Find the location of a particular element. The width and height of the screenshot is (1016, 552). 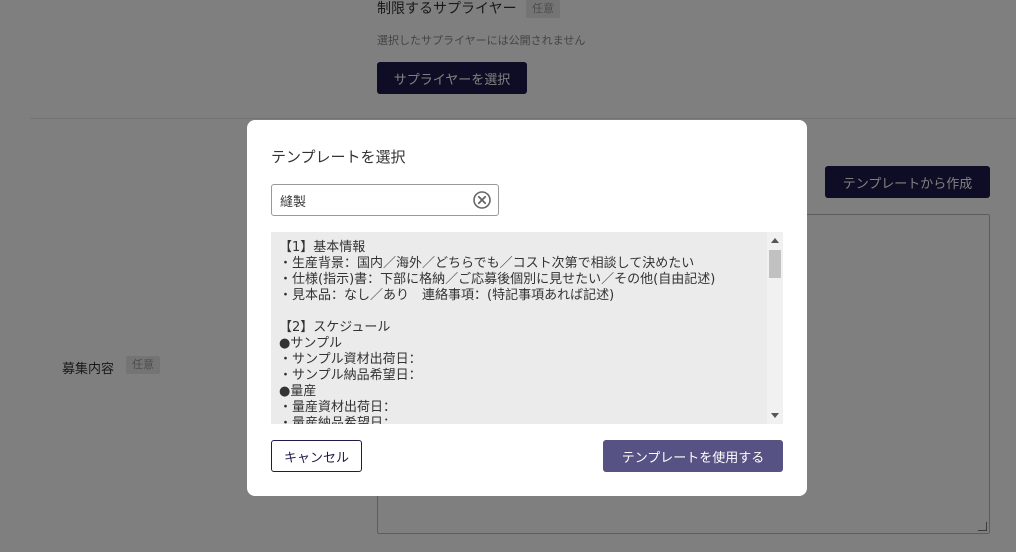

template-preview-scrollbar is located at coordinates (775, 328).